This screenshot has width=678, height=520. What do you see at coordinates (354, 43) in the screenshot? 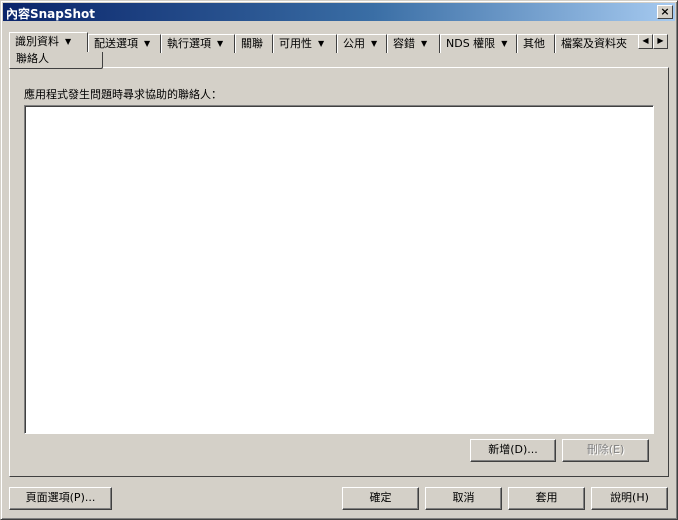
I see `tab-label: 公用` at bounding box center [354, 43].